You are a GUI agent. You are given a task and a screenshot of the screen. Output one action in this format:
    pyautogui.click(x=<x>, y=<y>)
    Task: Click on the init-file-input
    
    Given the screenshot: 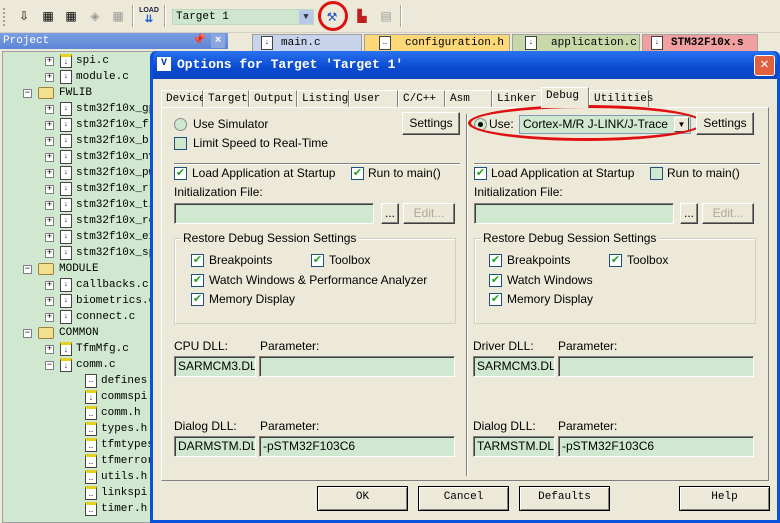 What is the action you would take?
    pyautogui.click(x=274, y=213)
    